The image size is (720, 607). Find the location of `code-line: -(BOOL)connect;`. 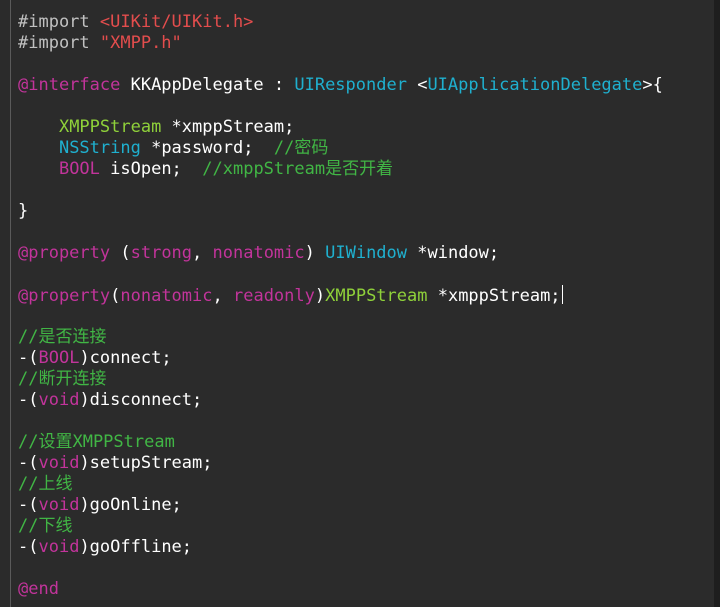

code-line: -(BOOL)connect; is located at coordinates (340, 358).